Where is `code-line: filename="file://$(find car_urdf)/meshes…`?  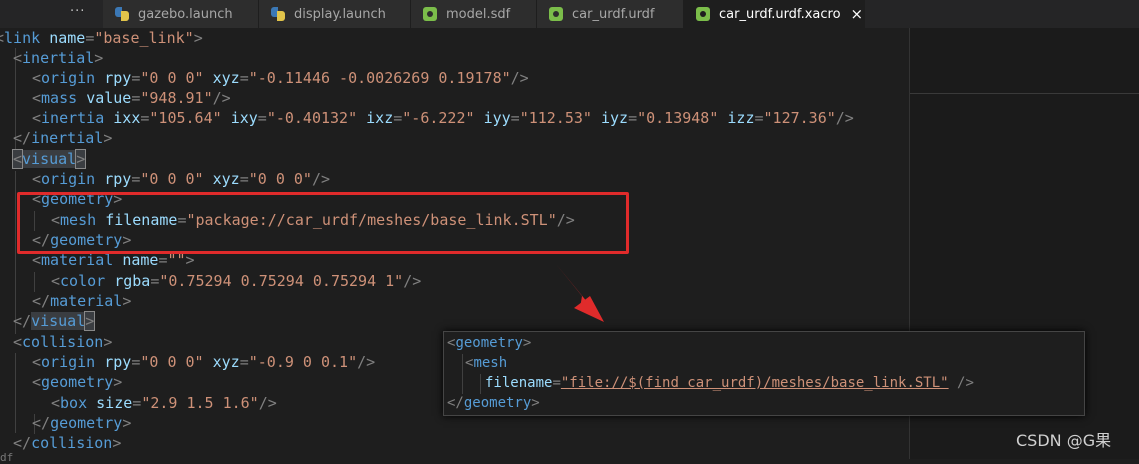
code-line: filename="file://$(find car_urdf)/meshes… is located at coordinates (729, 383).